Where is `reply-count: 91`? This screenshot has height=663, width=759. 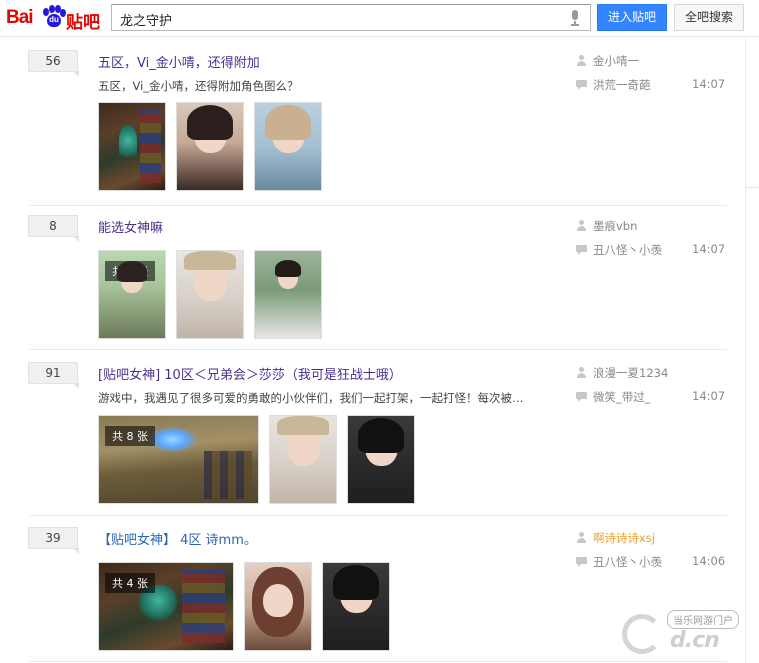 reply-count: 91 is located at coordinates (53, 375).